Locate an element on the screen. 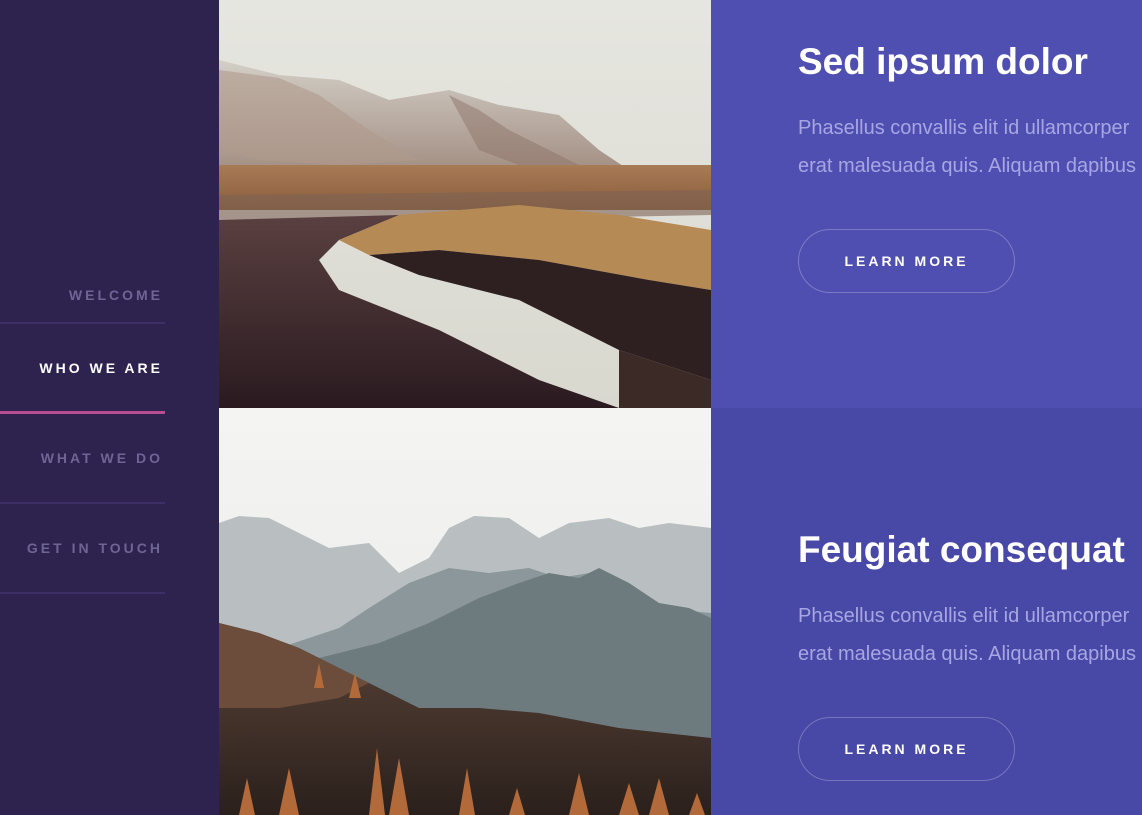 This screenshot has width=1142, height=815. section-title: Sed ipsum dolor is located at coordinates (943, 61).